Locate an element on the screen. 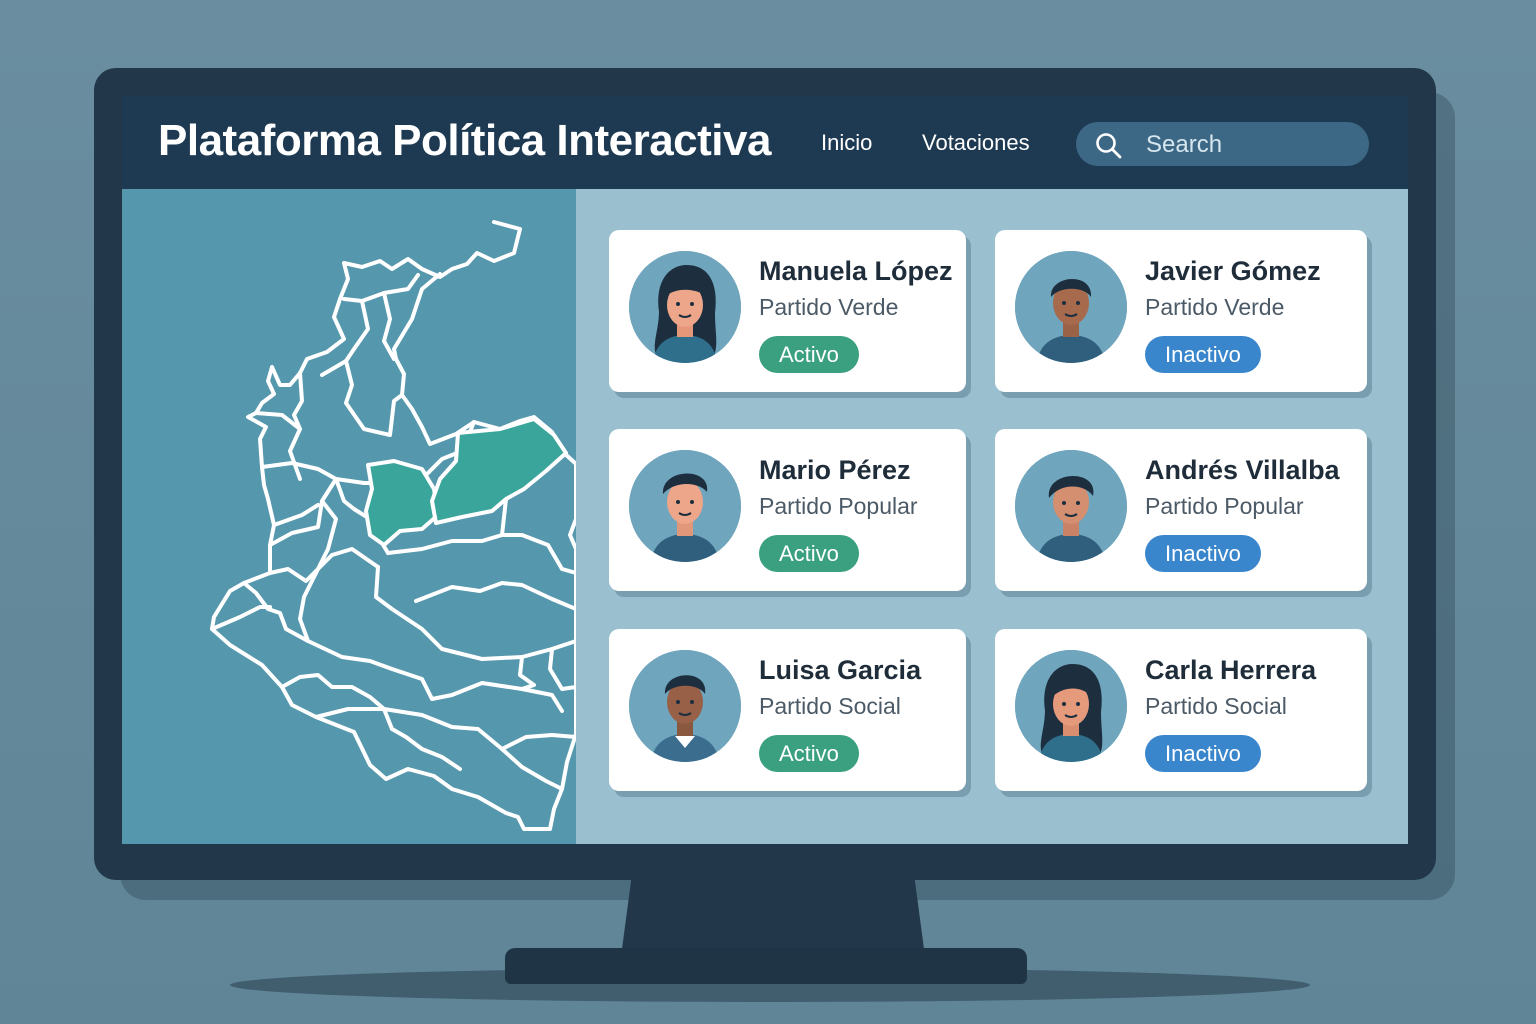  candidate-name: Luisa Garcia is located at coordinates (840, 670).